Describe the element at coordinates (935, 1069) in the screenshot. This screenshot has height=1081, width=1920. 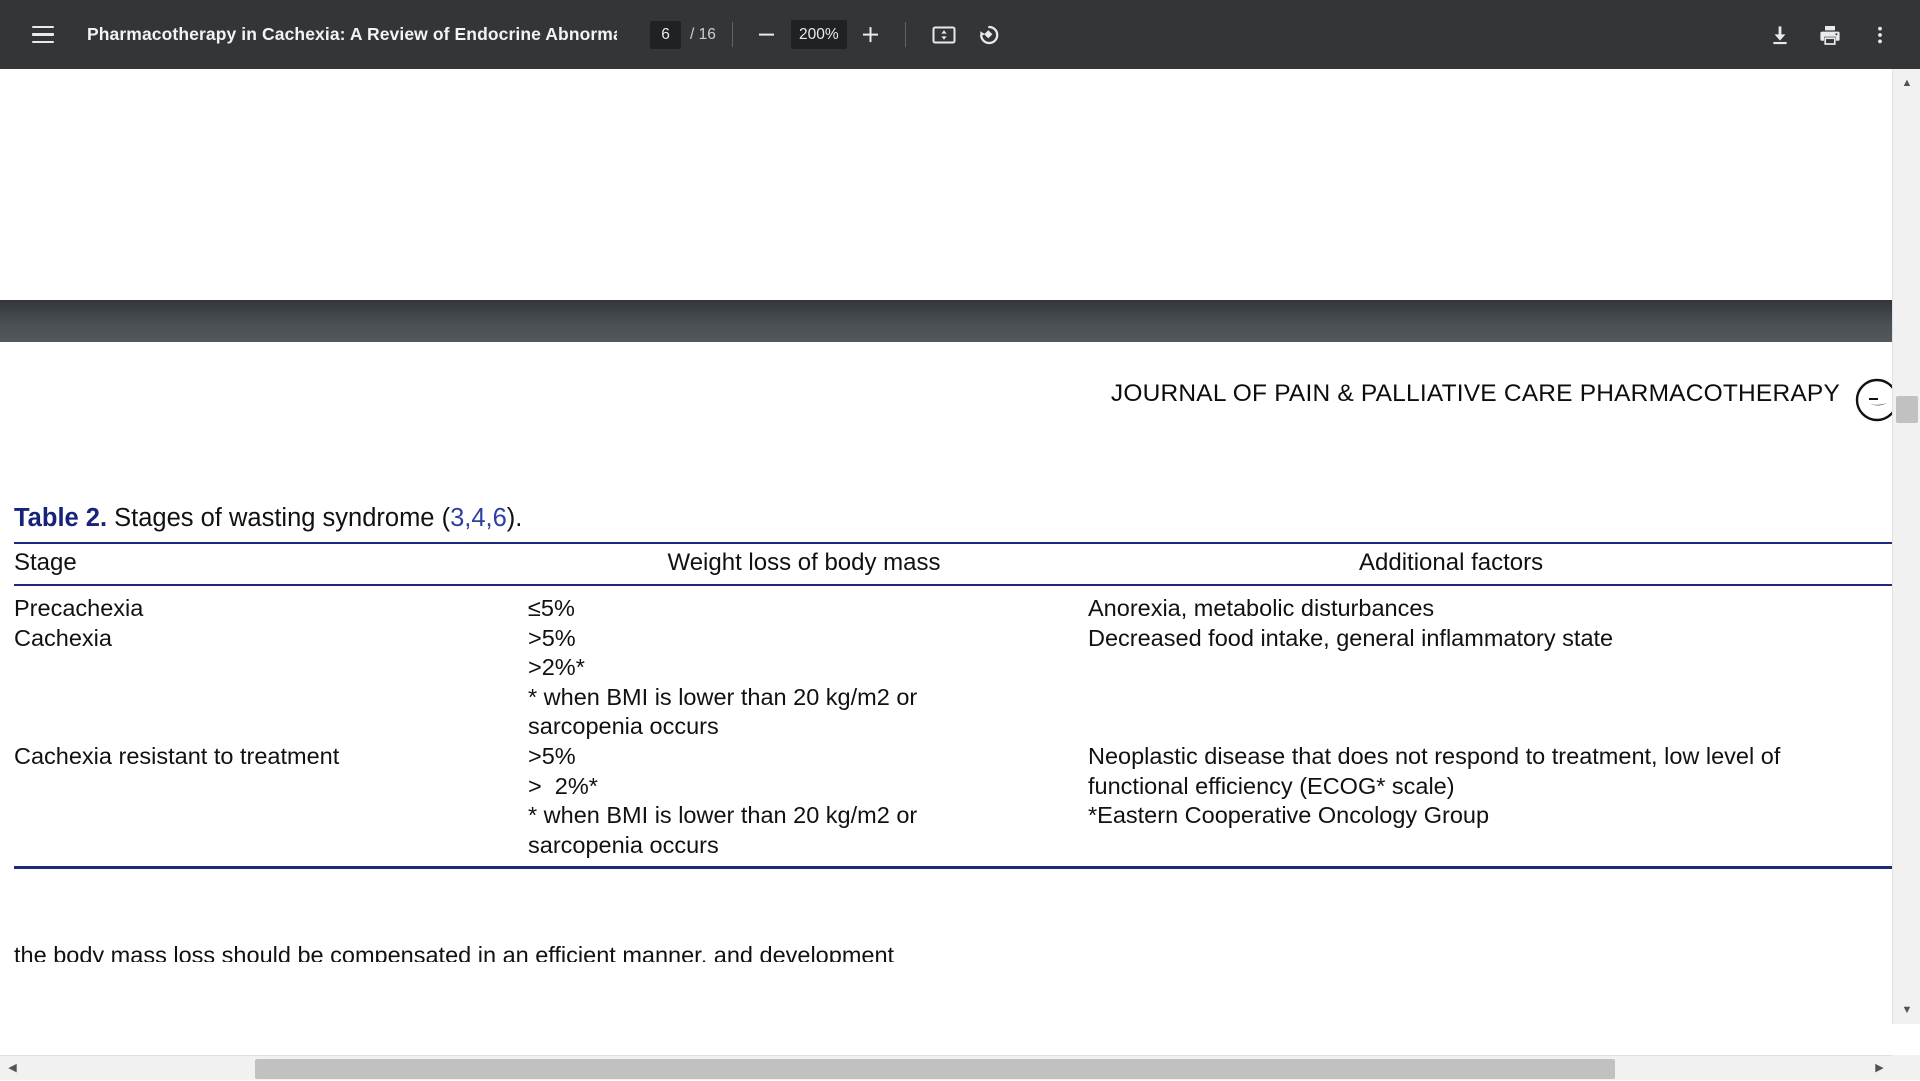
I see `horizontal-scrollbar-thumb` at that location.